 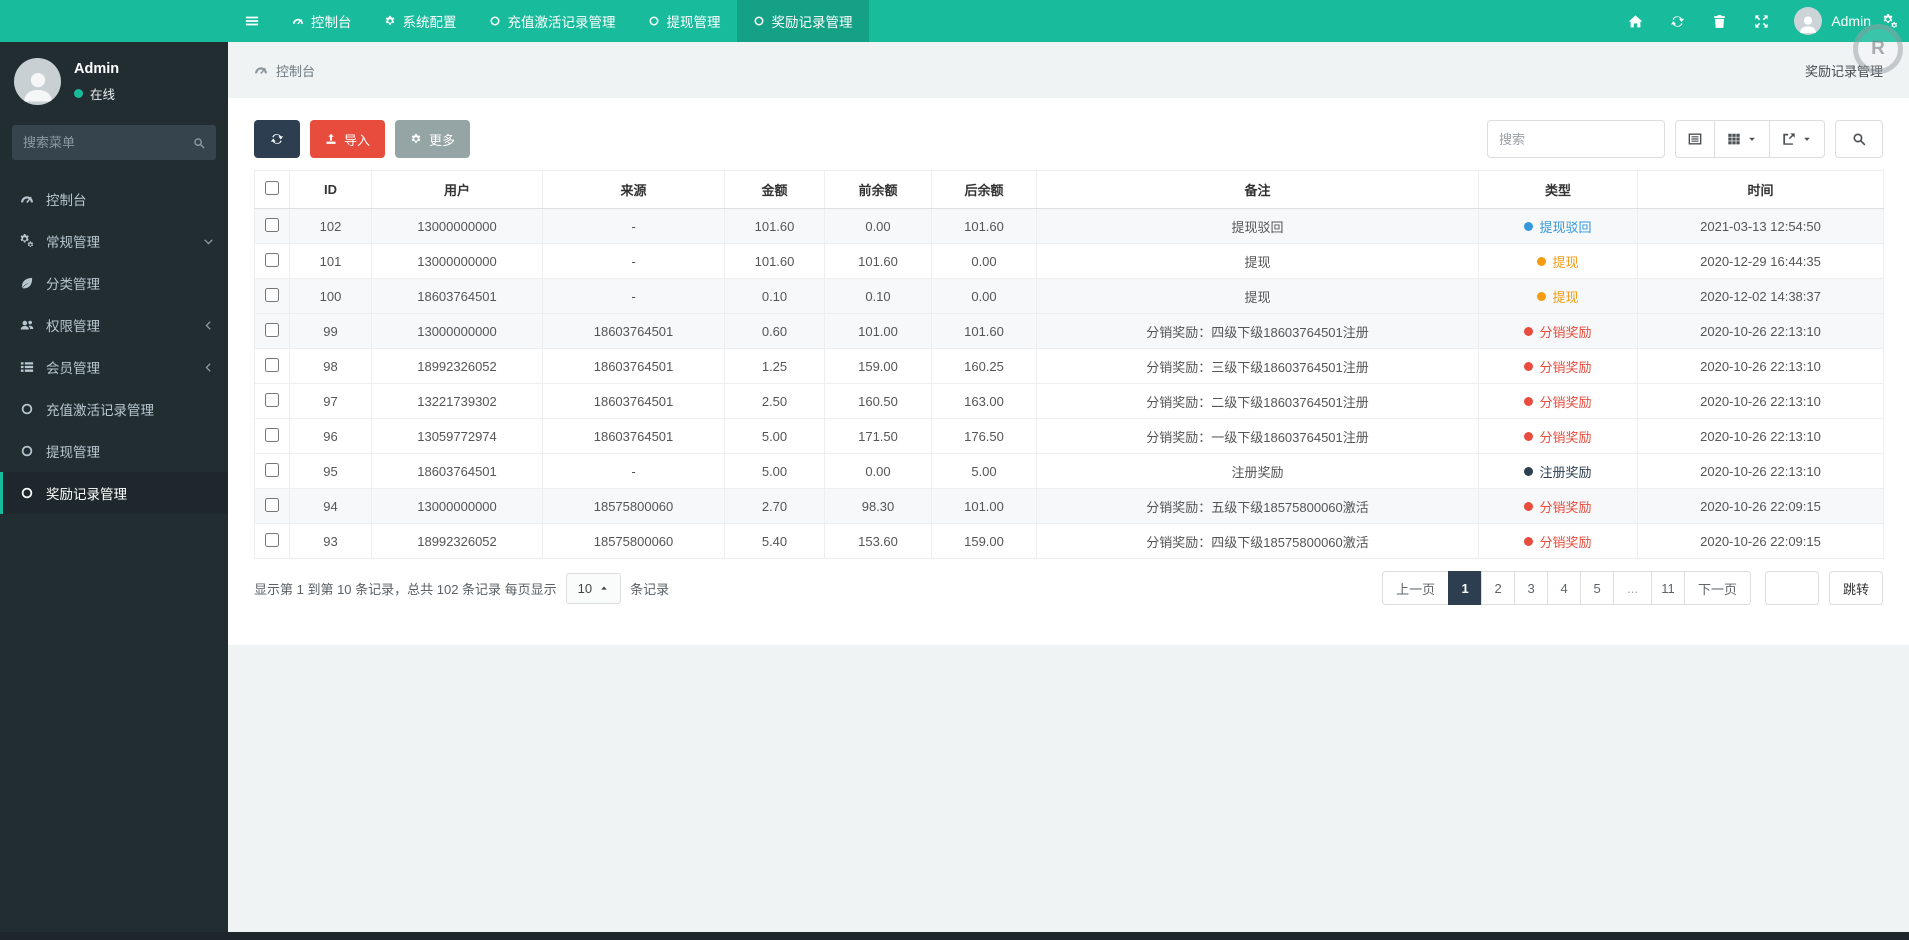 I want to click on leaf-icon, so click(x=33, y=283).